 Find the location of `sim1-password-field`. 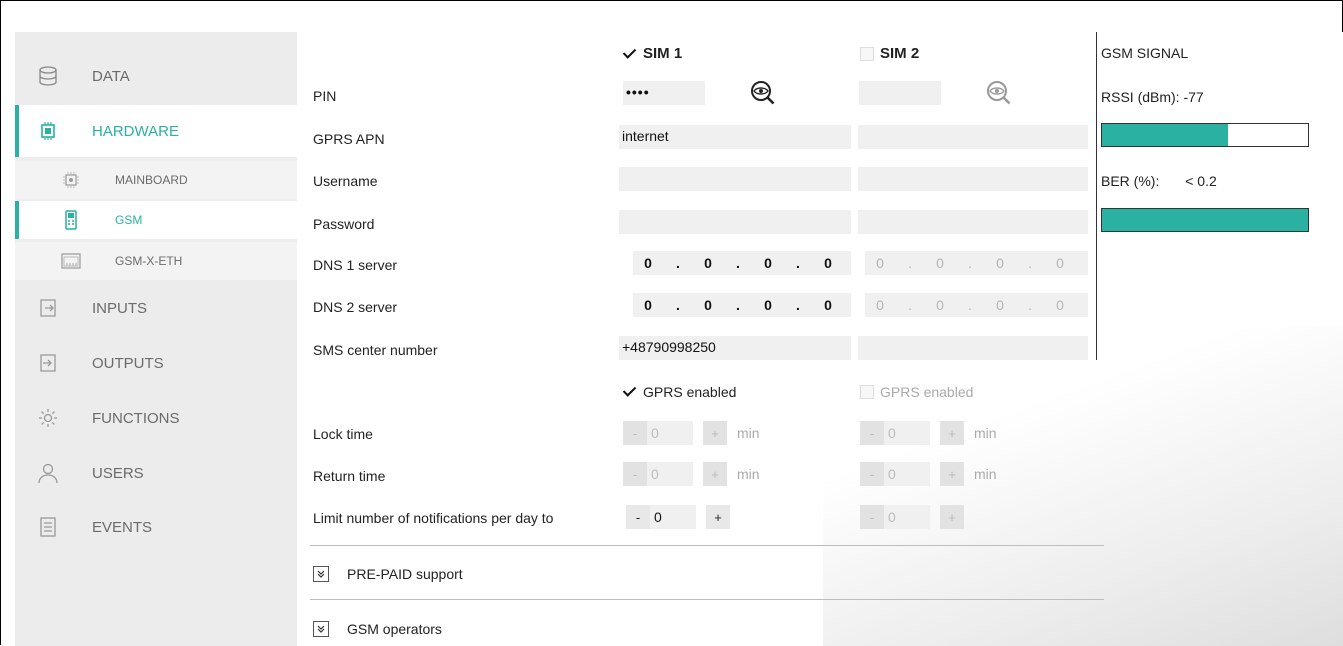

sim1-password-field is located at coordinates (735, 222).